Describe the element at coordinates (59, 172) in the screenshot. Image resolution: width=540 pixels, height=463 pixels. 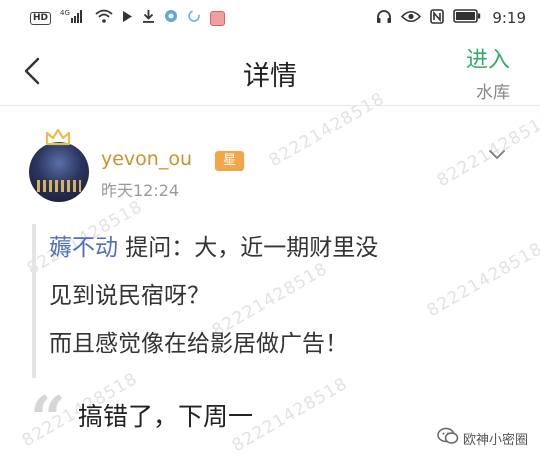
I see `avatar` at that location.